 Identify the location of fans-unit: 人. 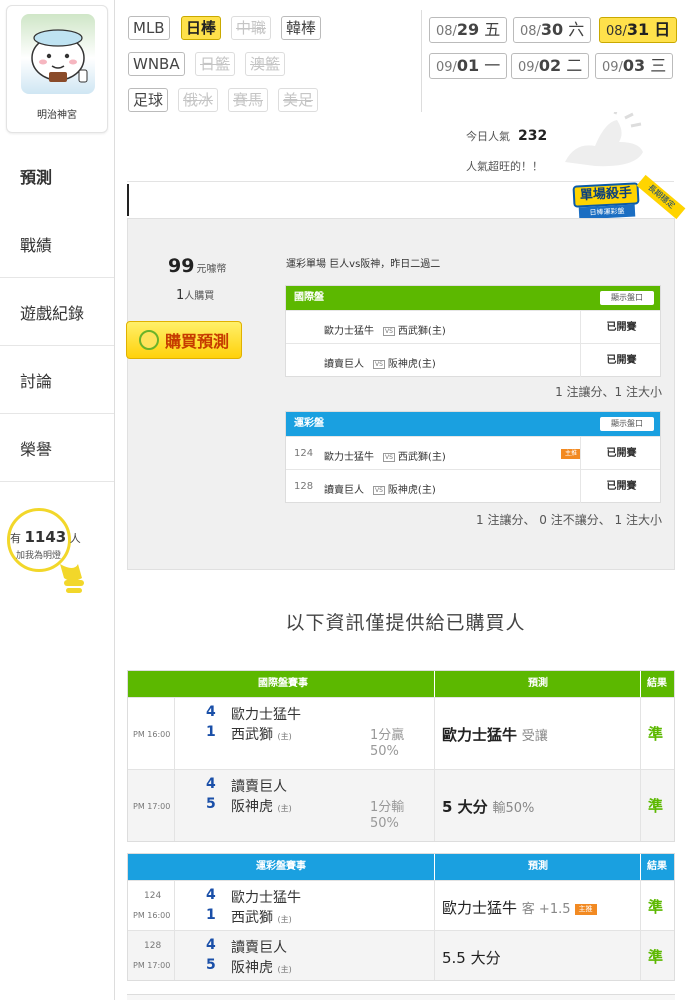
(75, 538).